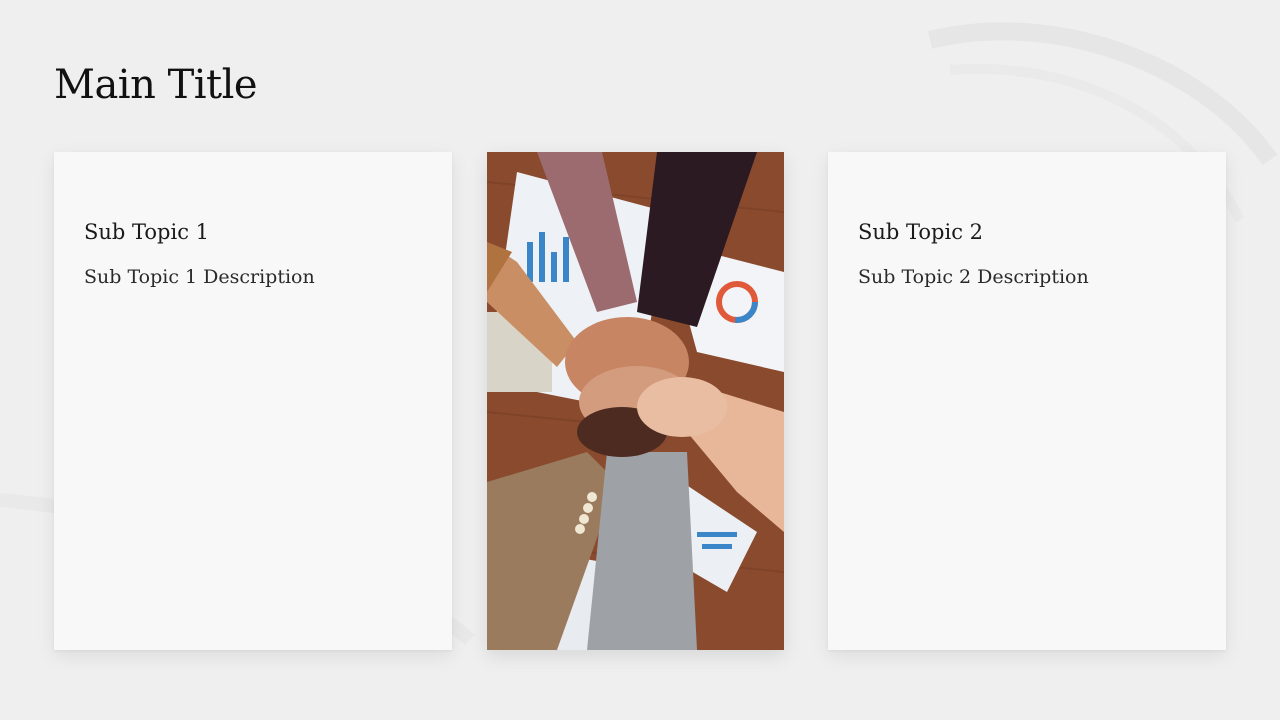  I want to click on sub-topic-2-description: Sub Topic 2 Description, so click(973, 277).